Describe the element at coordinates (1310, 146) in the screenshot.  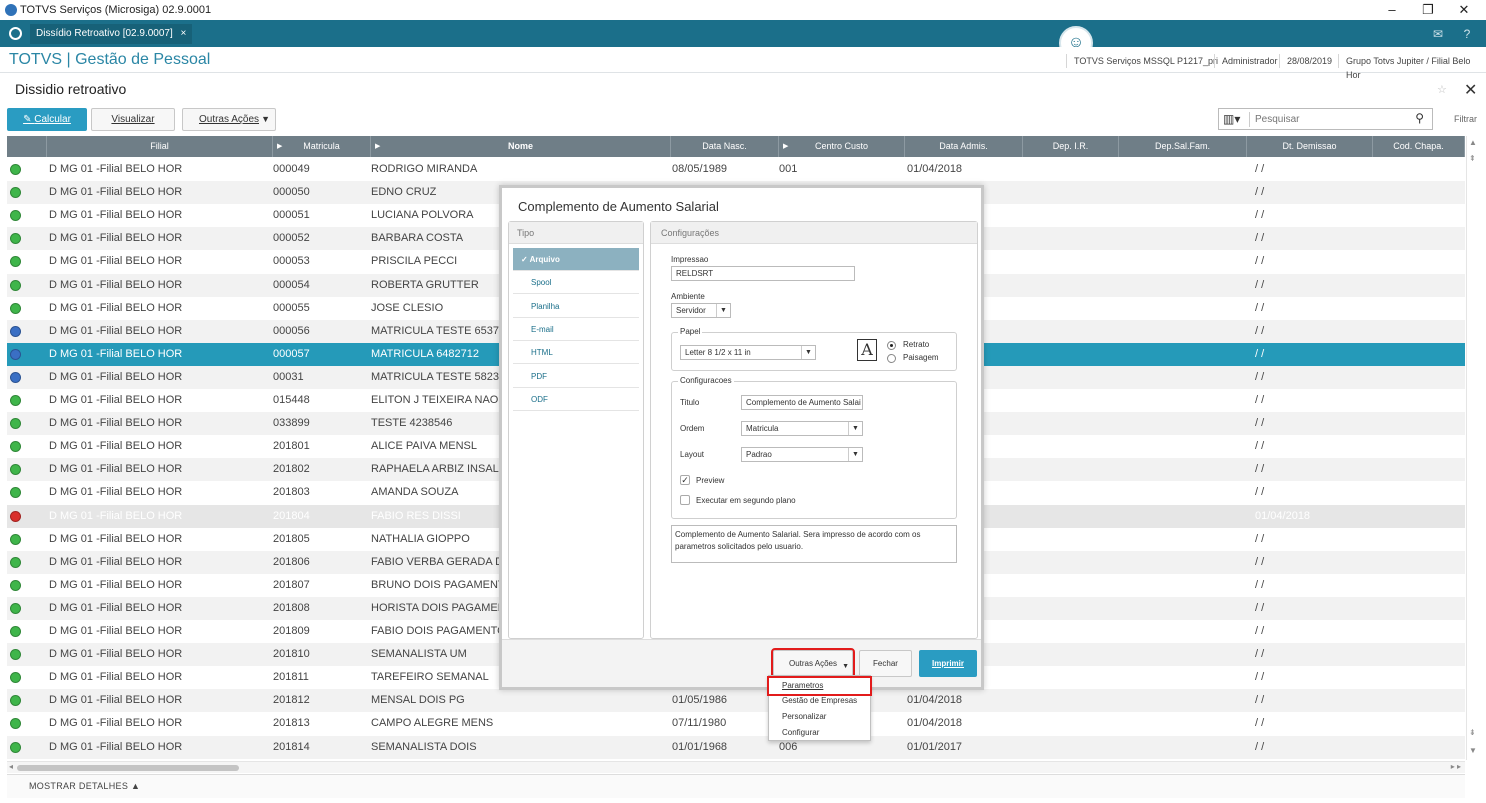
I see `grid-header-col: Dt. Demissao` at that location.